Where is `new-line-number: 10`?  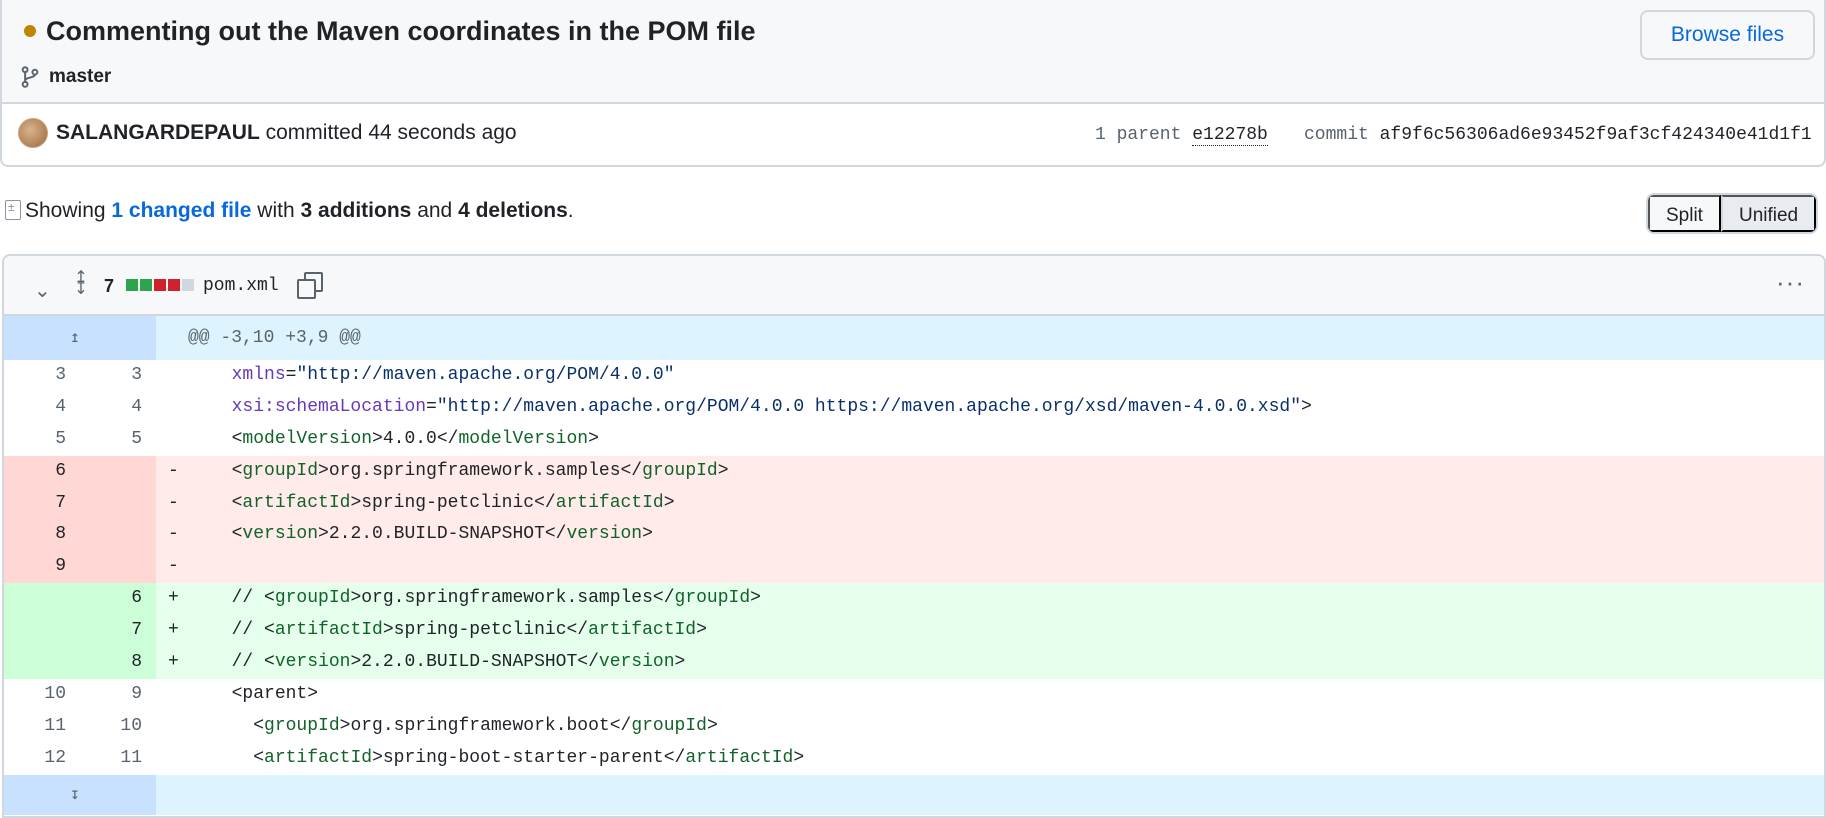 new-line-number: 10 is located at coordinates (108, 727).